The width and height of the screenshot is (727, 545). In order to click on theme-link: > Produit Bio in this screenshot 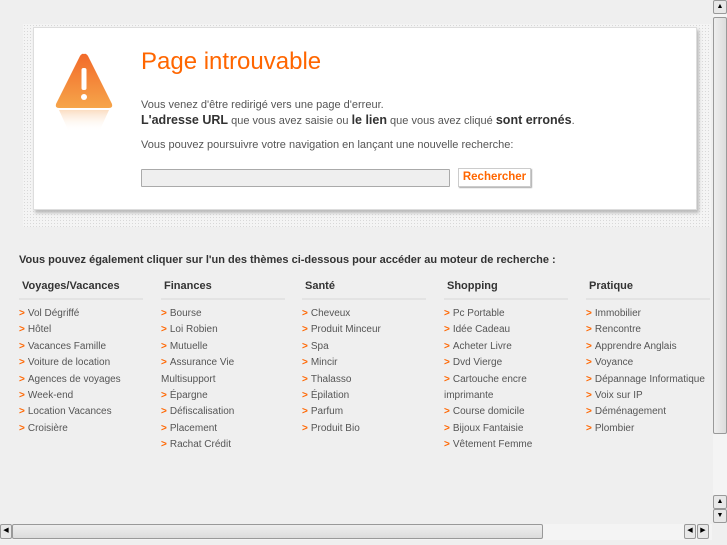, I will do `click(364, 429)`.